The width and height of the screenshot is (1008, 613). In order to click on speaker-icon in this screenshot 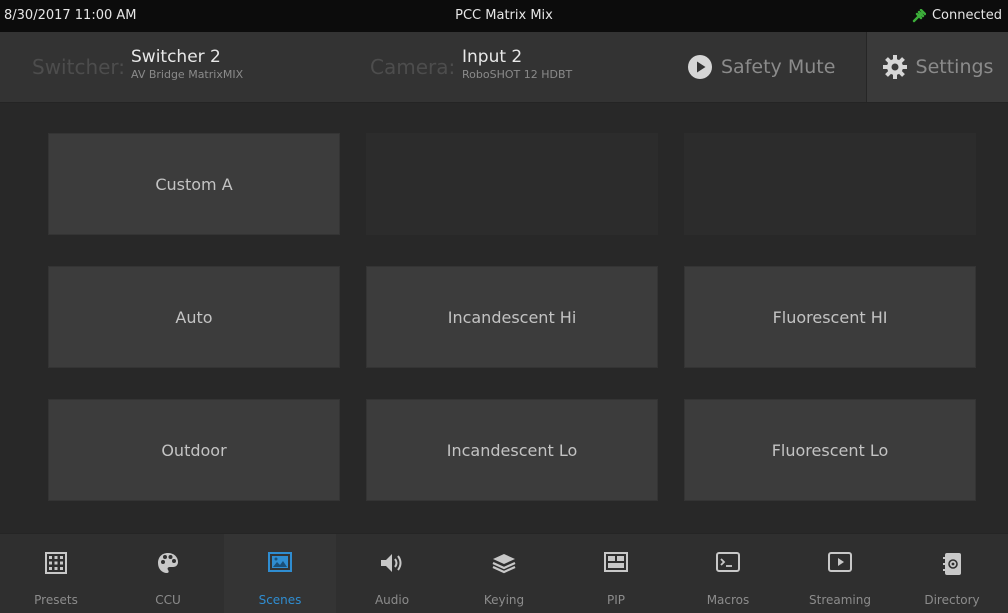, I will do `click(391, 563)`.